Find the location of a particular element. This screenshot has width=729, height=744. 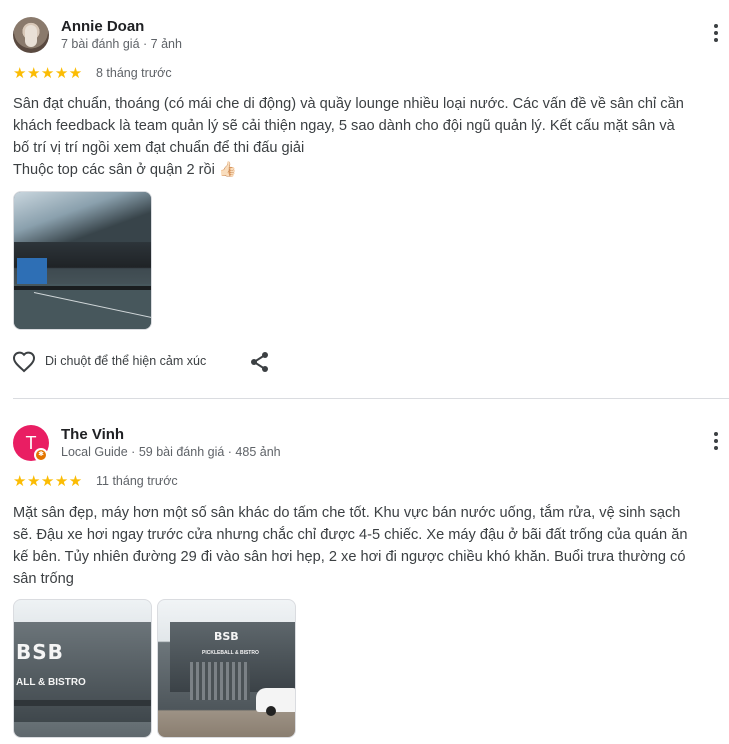

local-guide-badge-icon: ✱ is located at coordinates (41, 455).